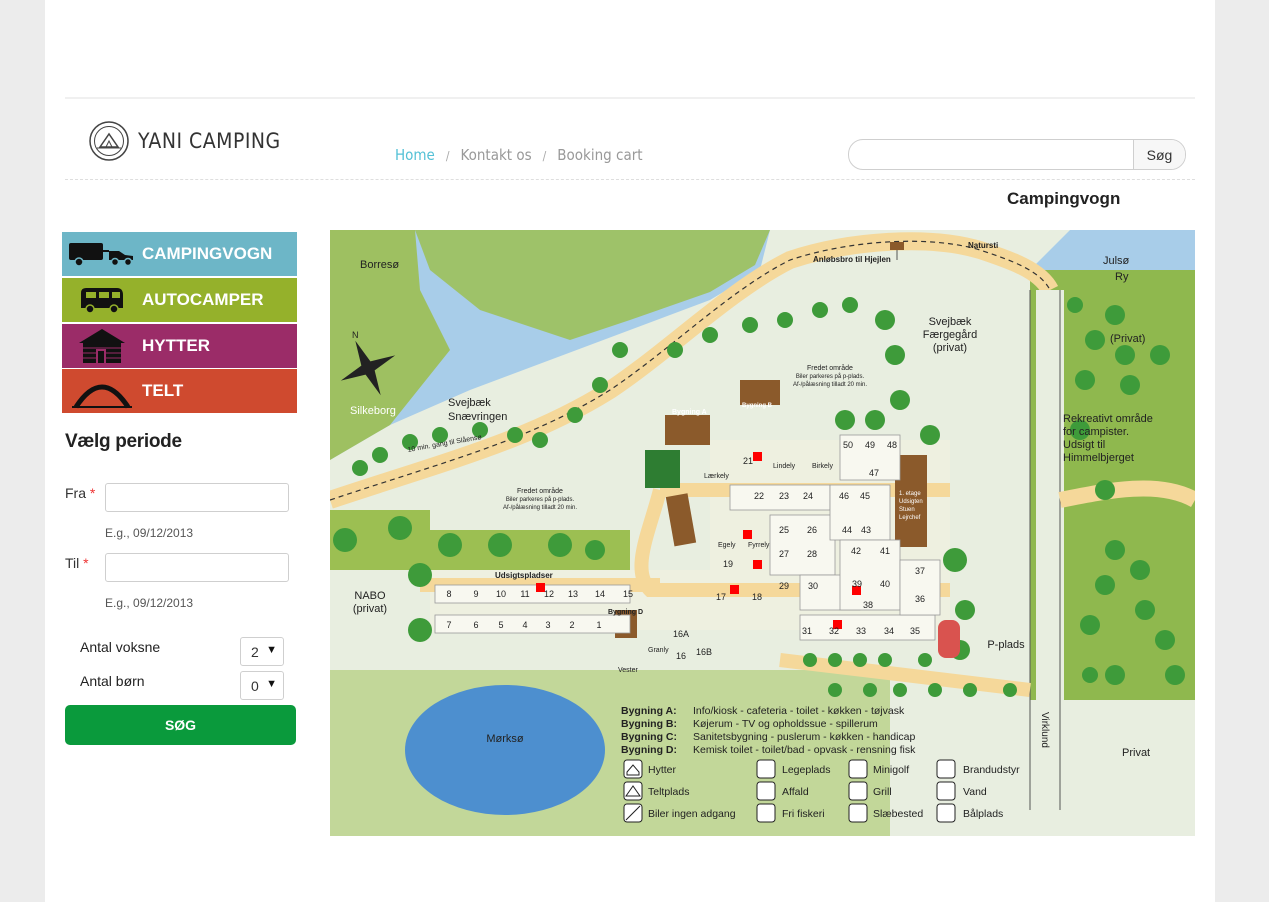 This screenshot has width=1269, height=902. I want to click on period-title: Vælg periode, so click(123, 441).